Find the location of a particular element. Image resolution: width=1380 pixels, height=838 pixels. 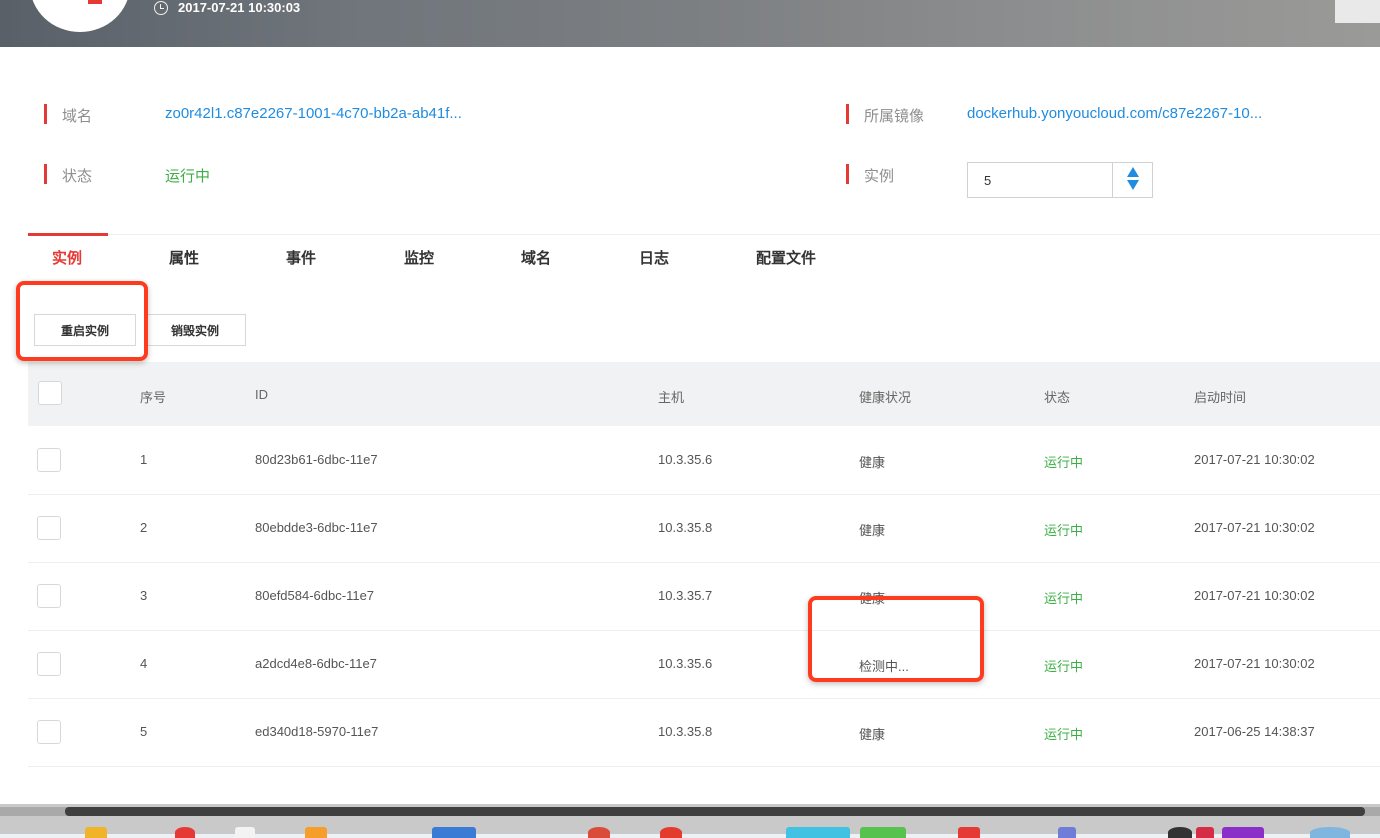

tab-domains: 域名 is located at coordinates (536, 257).